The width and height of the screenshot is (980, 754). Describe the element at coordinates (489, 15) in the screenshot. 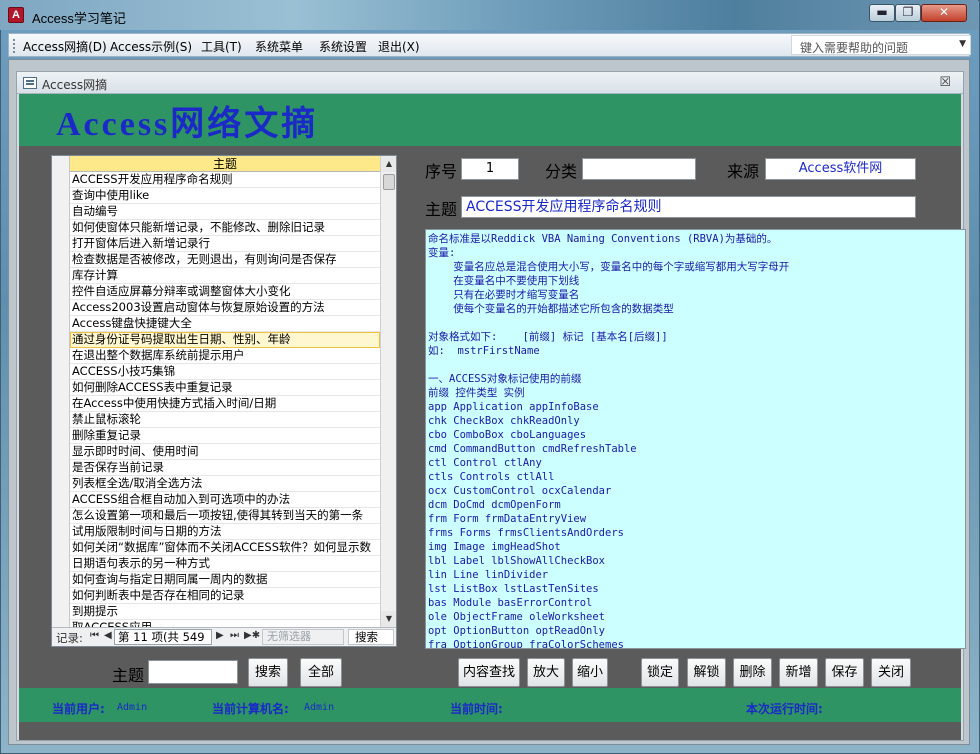

I see `title-bar: A Access学习笔记 ▬ ❐ ✕` at that location.